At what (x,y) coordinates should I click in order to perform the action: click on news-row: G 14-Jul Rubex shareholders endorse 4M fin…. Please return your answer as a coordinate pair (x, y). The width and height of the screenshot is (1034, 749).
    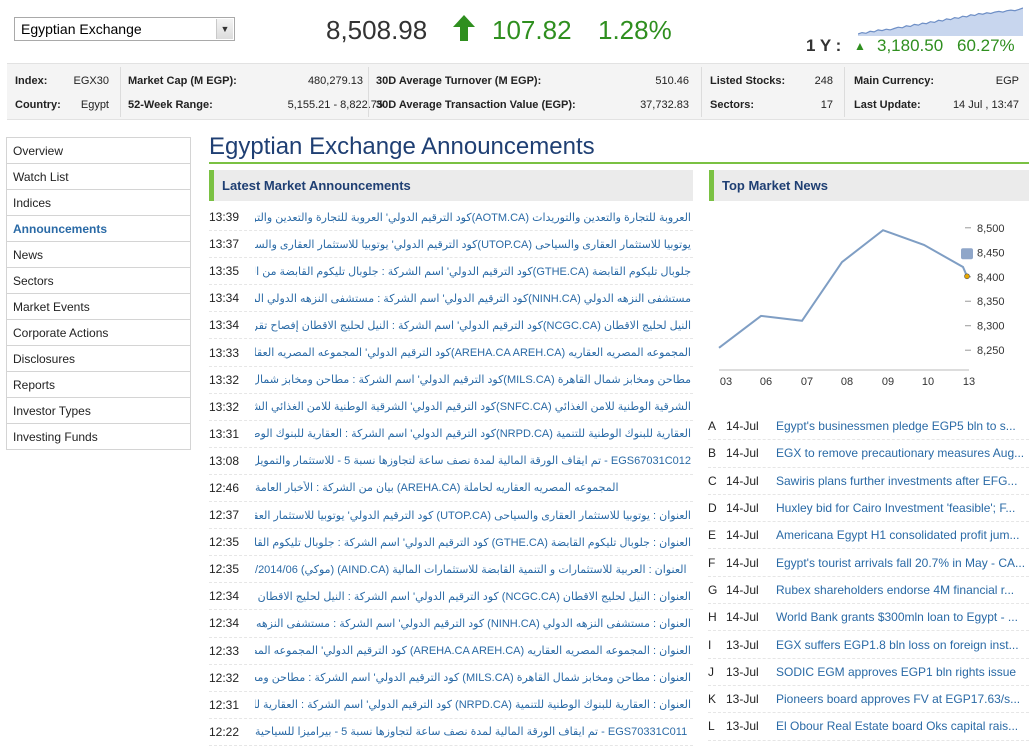
    Looking at the image, I should click on (868, 591).